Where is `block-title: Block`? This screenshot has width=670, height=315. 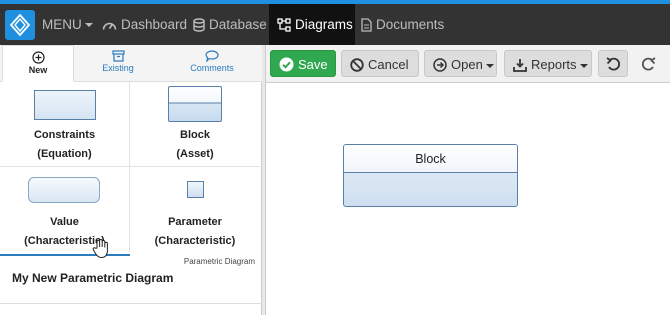
block-title: Block is located at coordinates (430, 159).